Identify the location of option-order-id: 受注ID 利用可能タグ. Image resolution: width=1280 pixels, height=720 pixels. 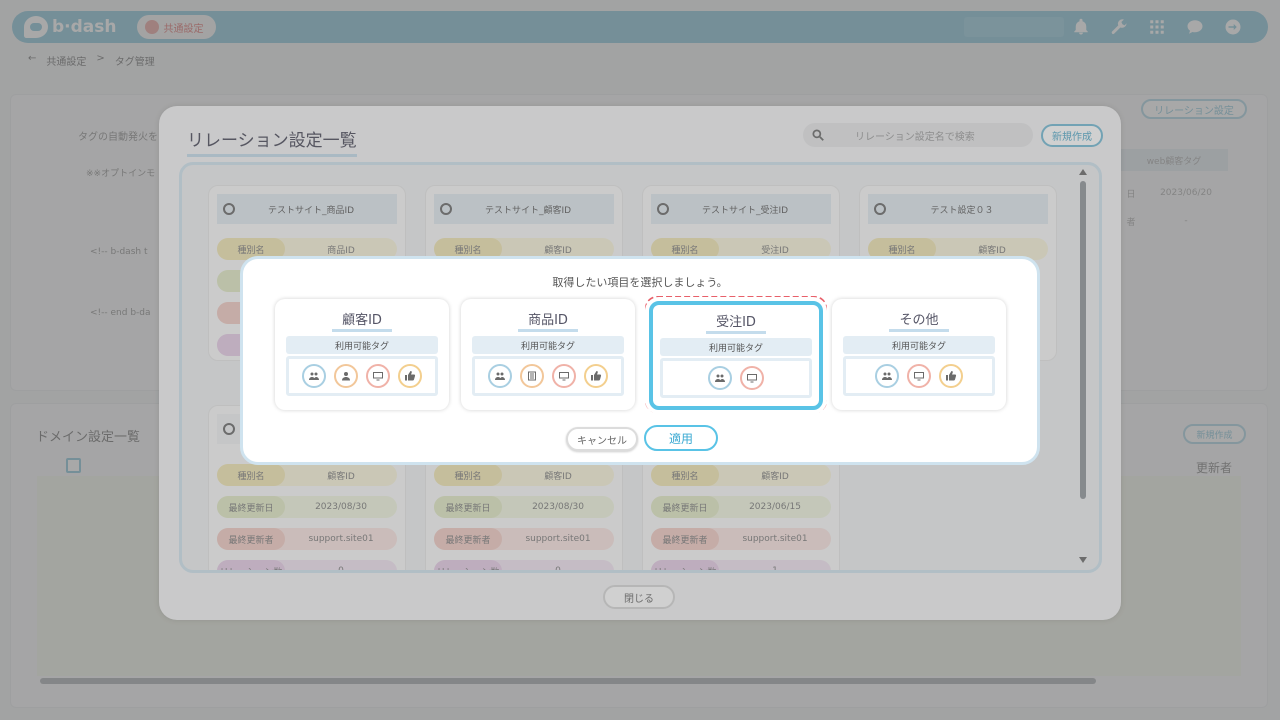
(736, 355).